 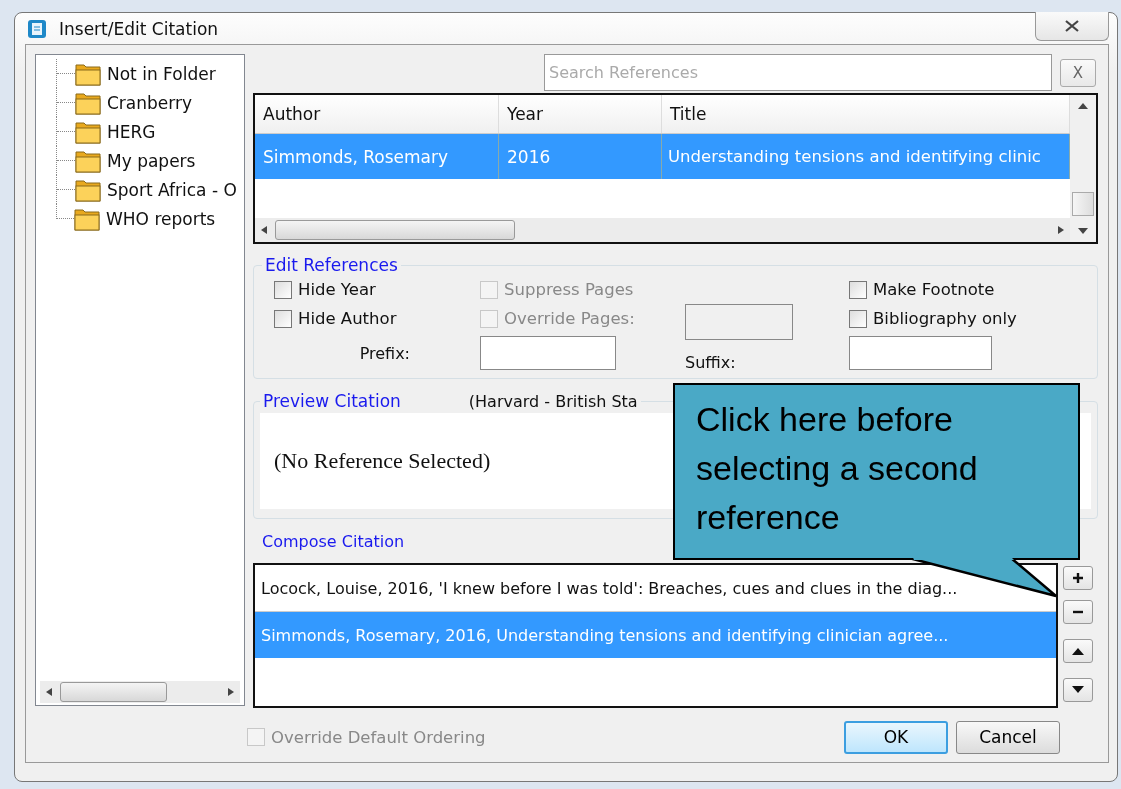 What do you see at coordinates (384, 353) in the screenshot?
I see `prefix-label: Prefix:` at bounding box center [384, 353].